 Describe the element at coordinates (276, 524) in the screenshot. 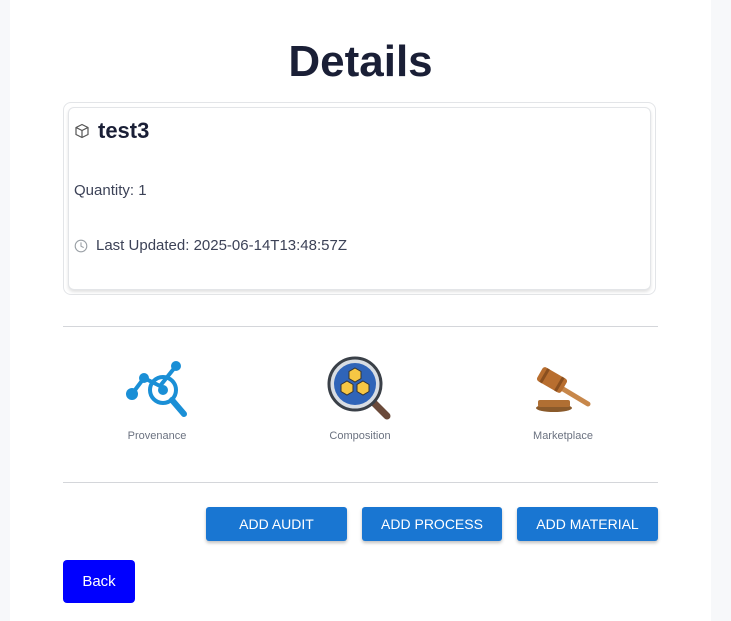

I see `add-audit-button: ADD AUDIT` at that location.